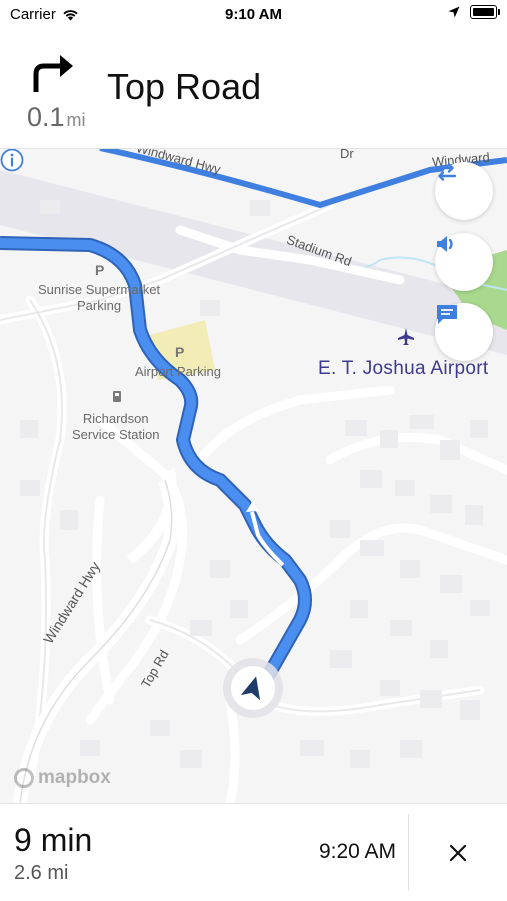  Describe the element at coordinates (116, 426) in the screenshot. I see `label-service-station: Richardson Service Station` at that location.